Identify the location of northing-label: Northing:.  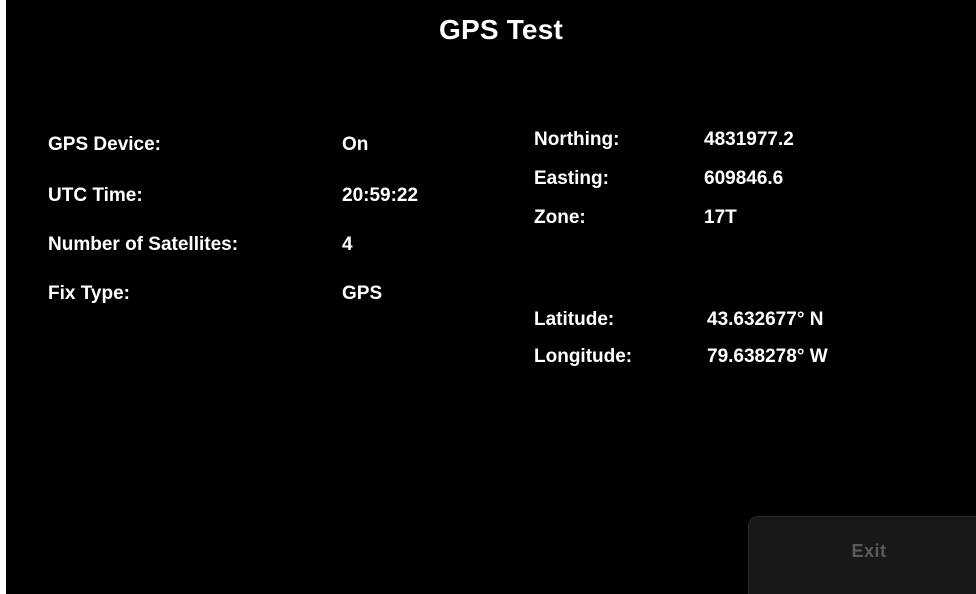
(577, 139).